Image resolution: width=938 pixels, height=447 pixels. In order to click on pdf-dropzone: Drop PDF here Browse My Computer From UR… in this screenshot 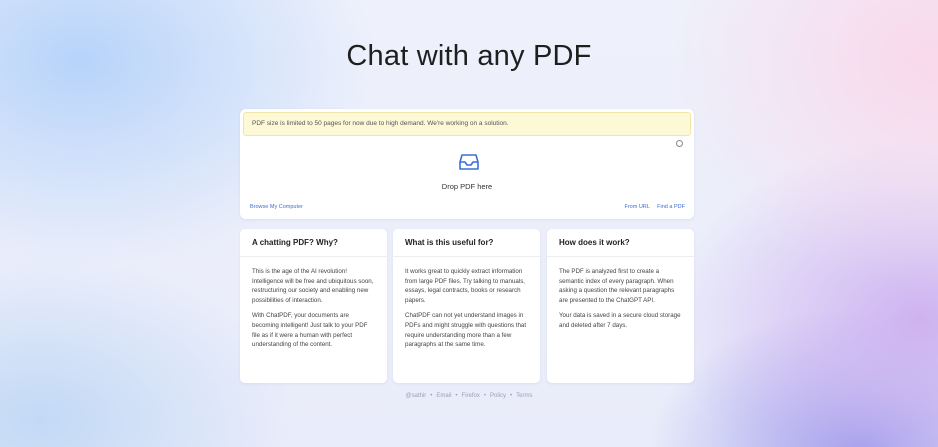, I will do `click(467, 178)`.